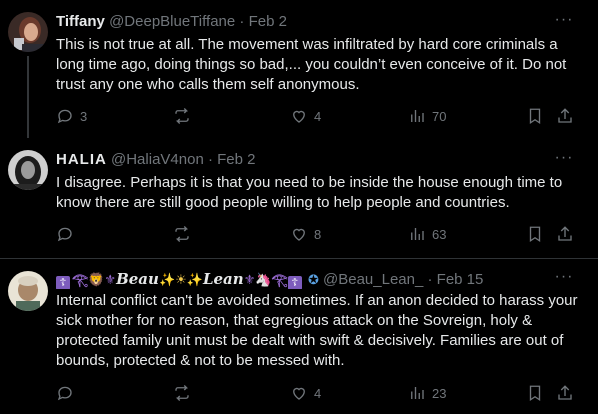  I want to click on user-handle: @HaliaV4non, so click(157, 159).